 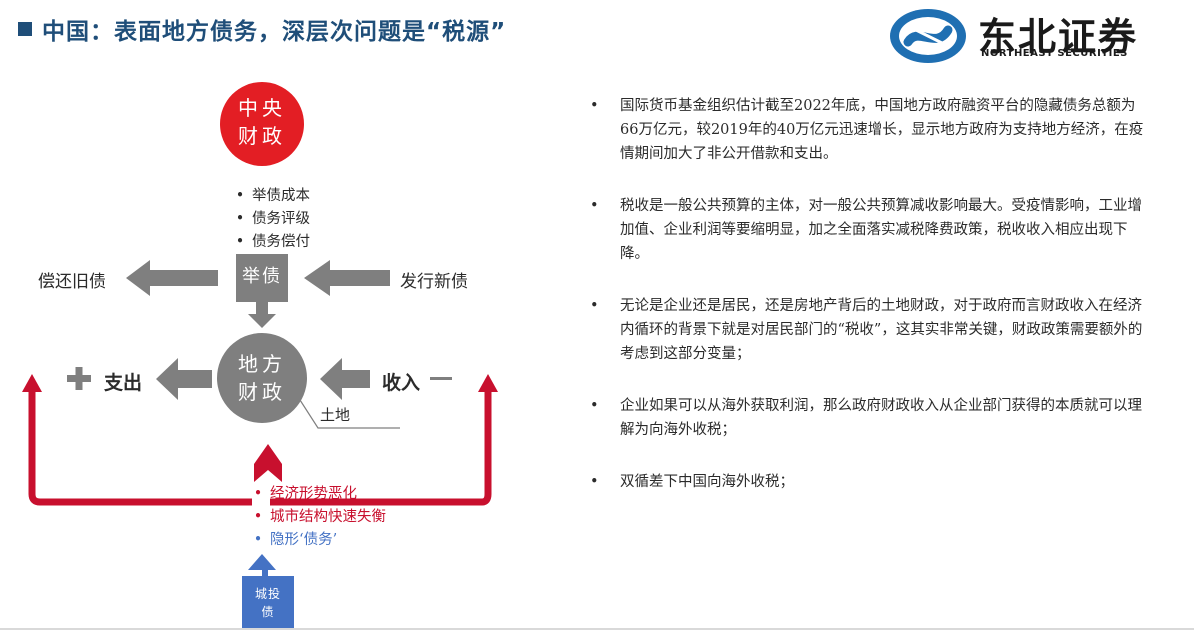 What do you see at coordinates (274, 32) in the screenshot?
I see `page-title: 中国：表面地方债务，深层次问题是“税源”` at bounding box center [274, 32].